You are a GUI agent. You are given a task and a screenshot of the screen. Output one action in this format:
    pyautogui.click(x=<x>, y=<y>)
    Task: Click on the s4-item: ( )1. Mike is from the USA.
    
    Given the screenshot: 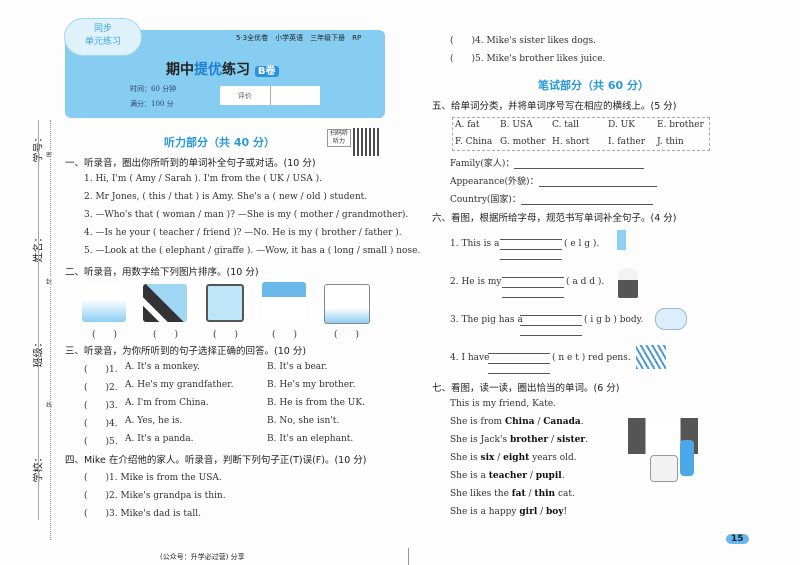 What is the action you would take?
    pyautogui.click(x=153, y=478)
    